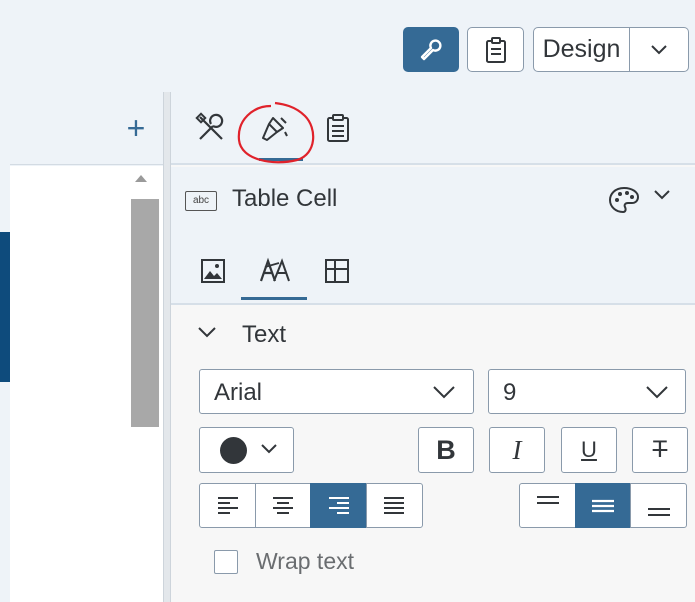 Image resolution: width=695 pixels, height=602 pixels. Describe the element at coordinates (201, 201) in the screenshot. I see `text-cell-icon: abc` at that location.